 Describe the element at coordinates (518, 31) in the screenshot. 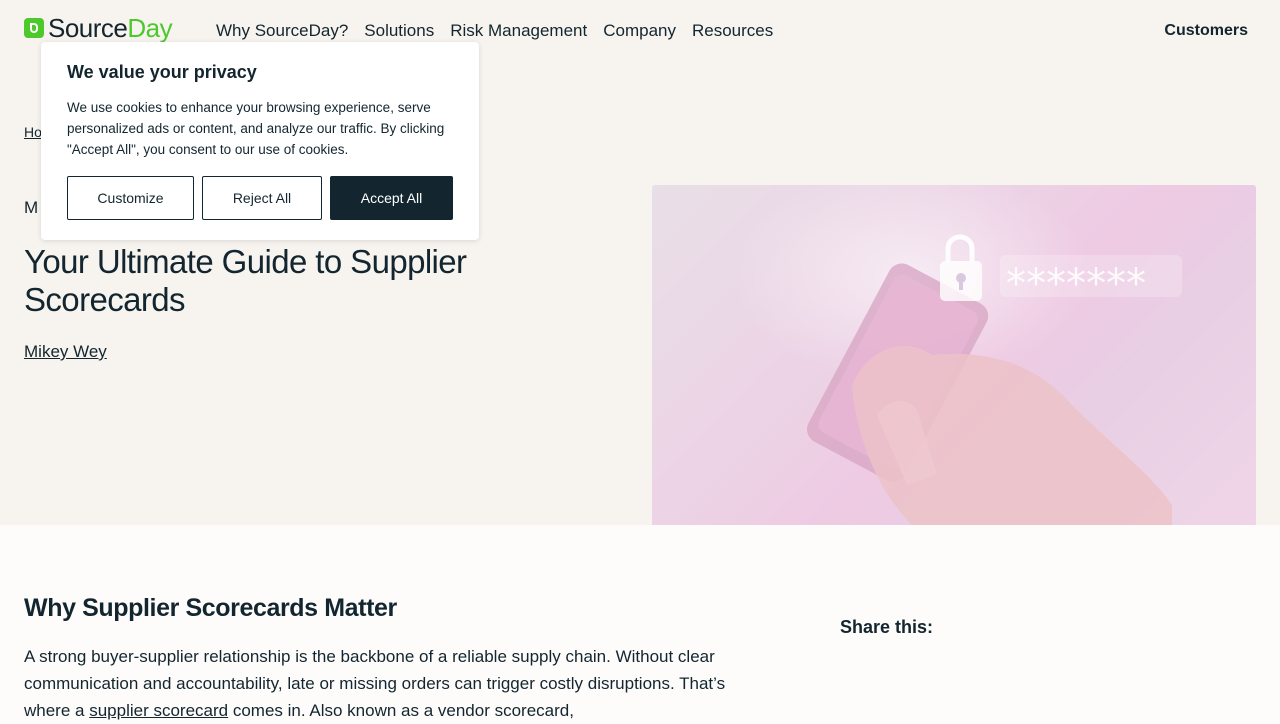

I see `nav-item-risk-management: Risk Management` at that location.